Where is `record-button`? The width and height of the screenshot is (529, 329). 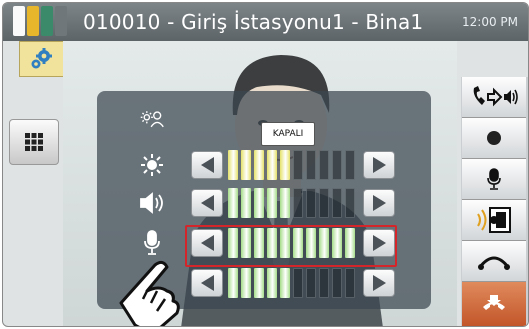 record-button is located at coordinates (494, 138).